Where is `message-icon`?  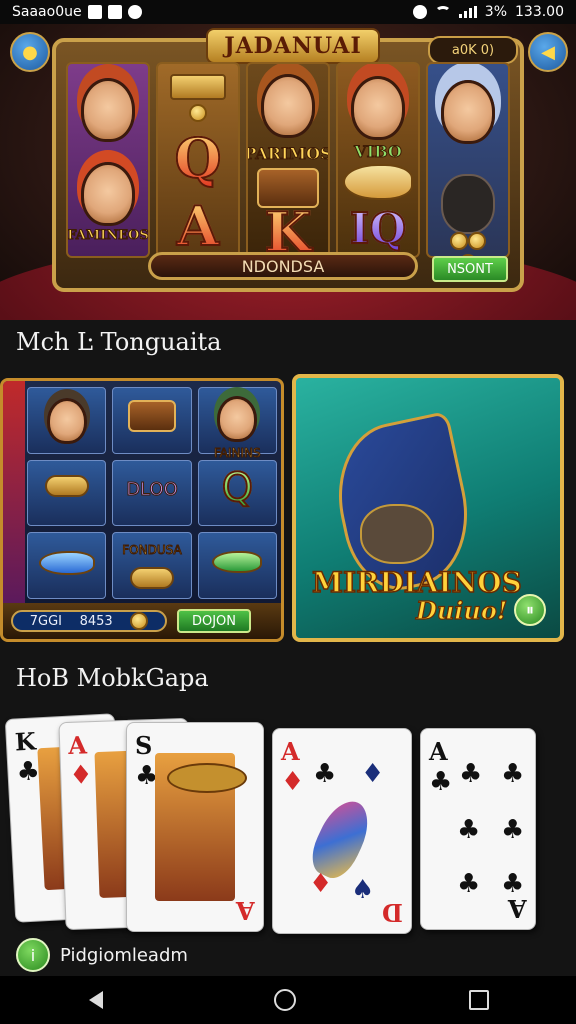
message-icon is located at coordinates (114, 12).